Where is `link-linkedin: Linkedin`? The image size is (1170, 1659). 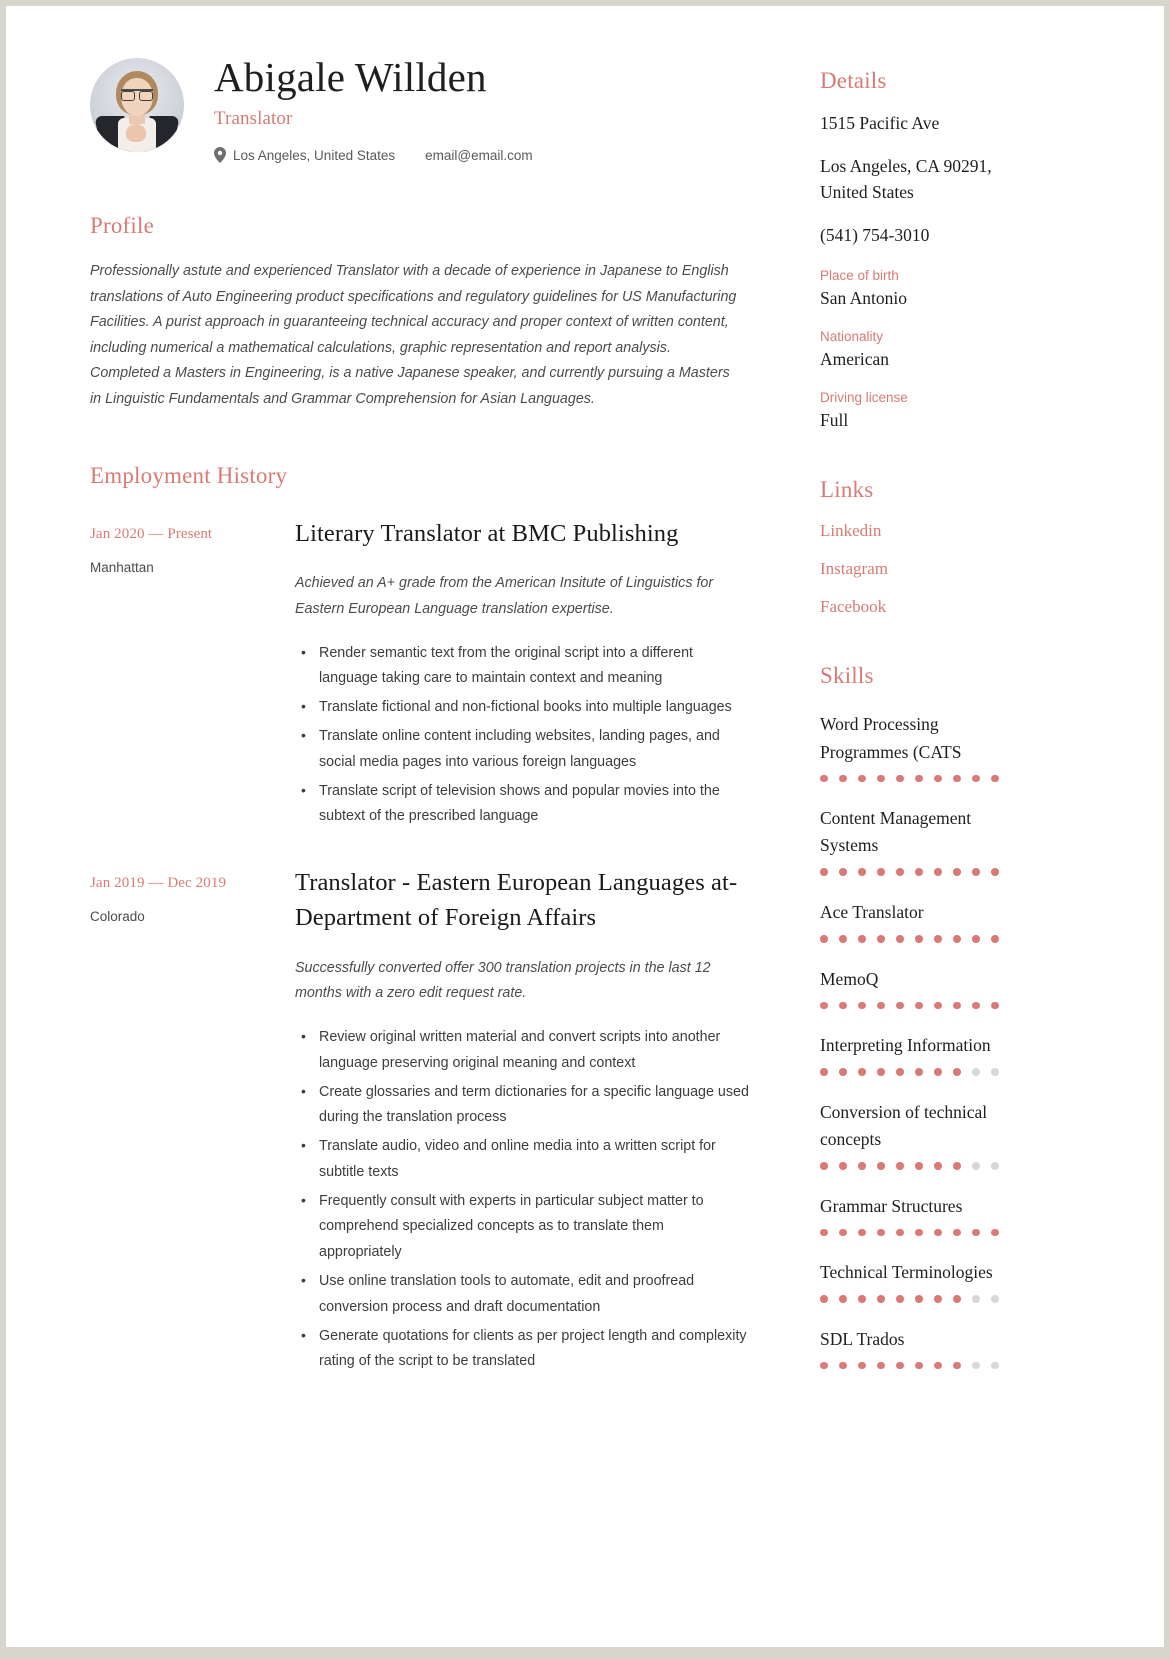
link-linkedin: Linkedin is located at coordinates (992, 531).